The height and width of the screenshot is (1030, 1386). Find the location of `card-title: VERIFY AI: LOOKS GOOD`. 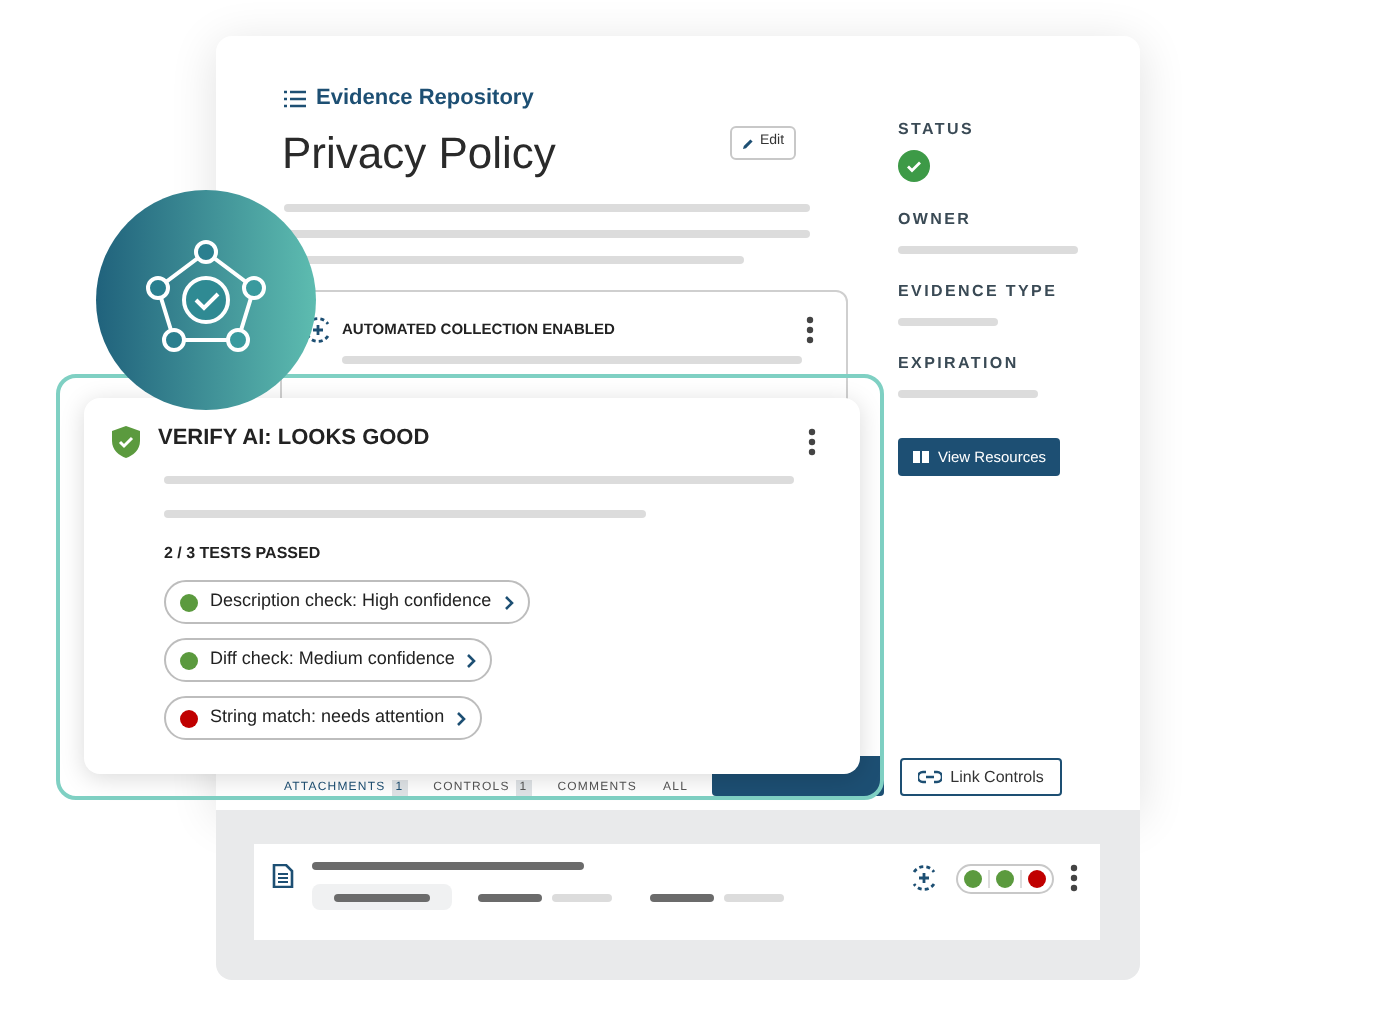

card-title: VERIFY AI: LOOKS GOOD is located at coordinates (294, 438).